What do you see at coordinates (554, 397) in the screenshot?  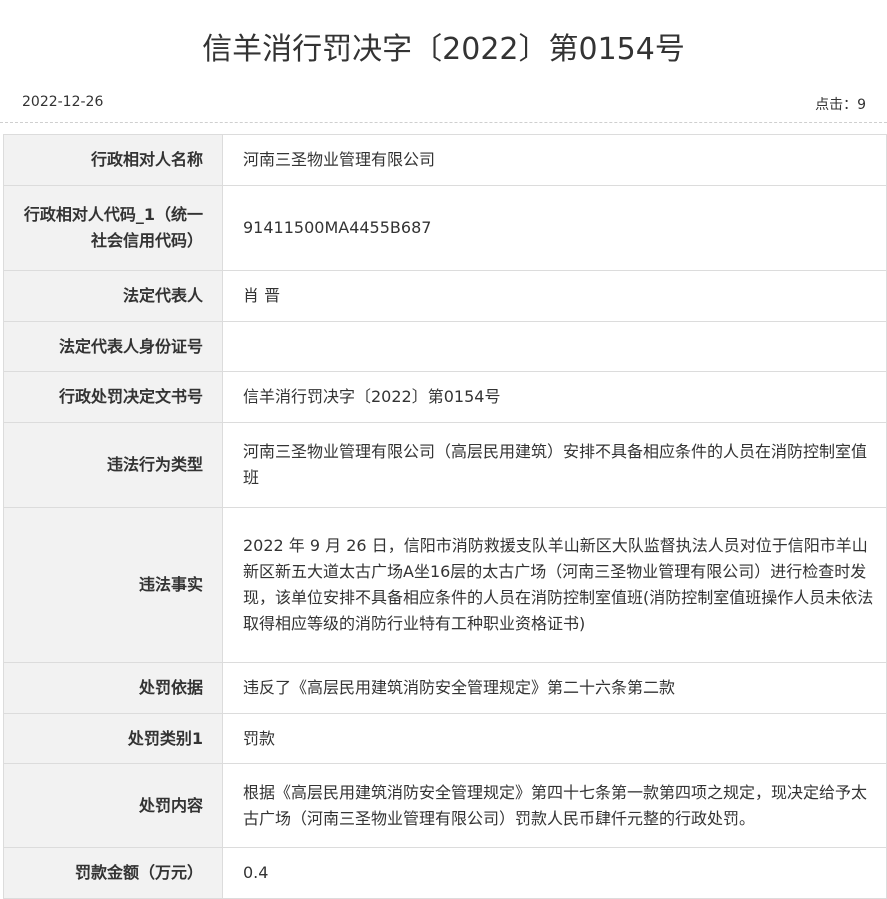 I see `row-value: 信羊消行罚决字〔2022〕第0154号` at bounding box center [554, 397].